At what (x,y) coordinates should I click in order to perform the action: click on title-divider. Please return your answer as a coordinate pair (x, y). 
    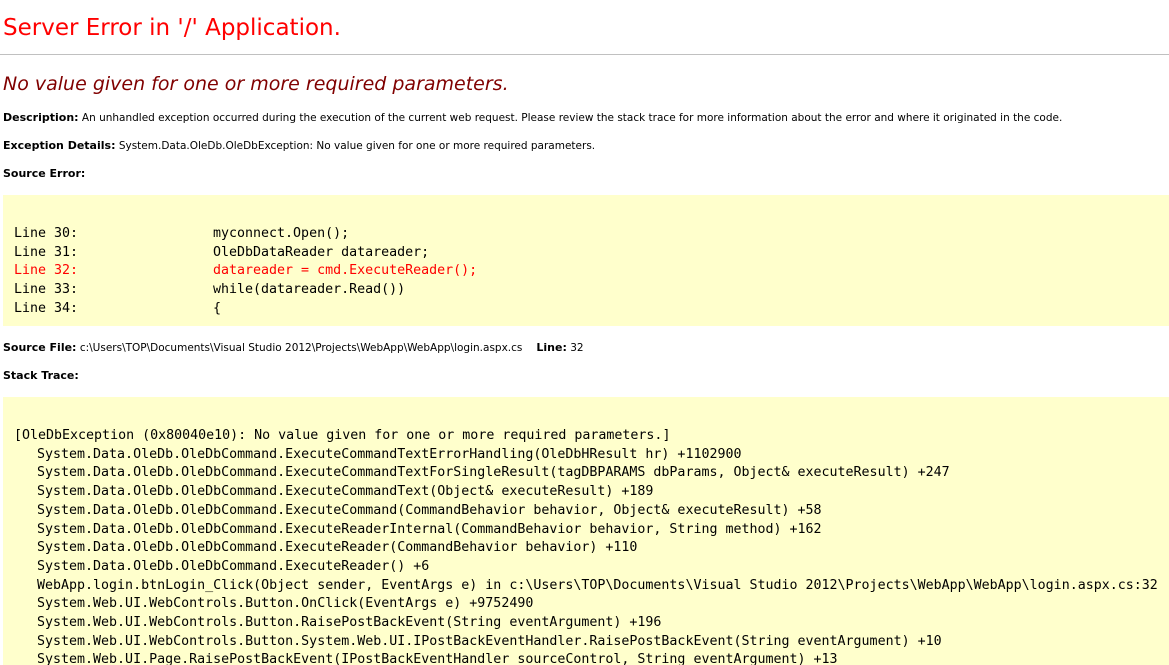
    Looking at the image, I should click on (584, 54).